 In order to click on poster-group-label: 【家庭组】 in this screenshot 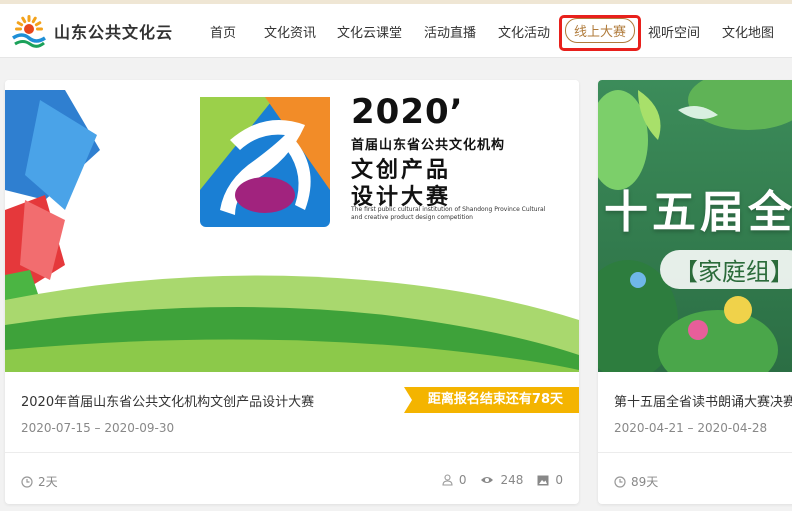, I will do `click(726, 269)`.